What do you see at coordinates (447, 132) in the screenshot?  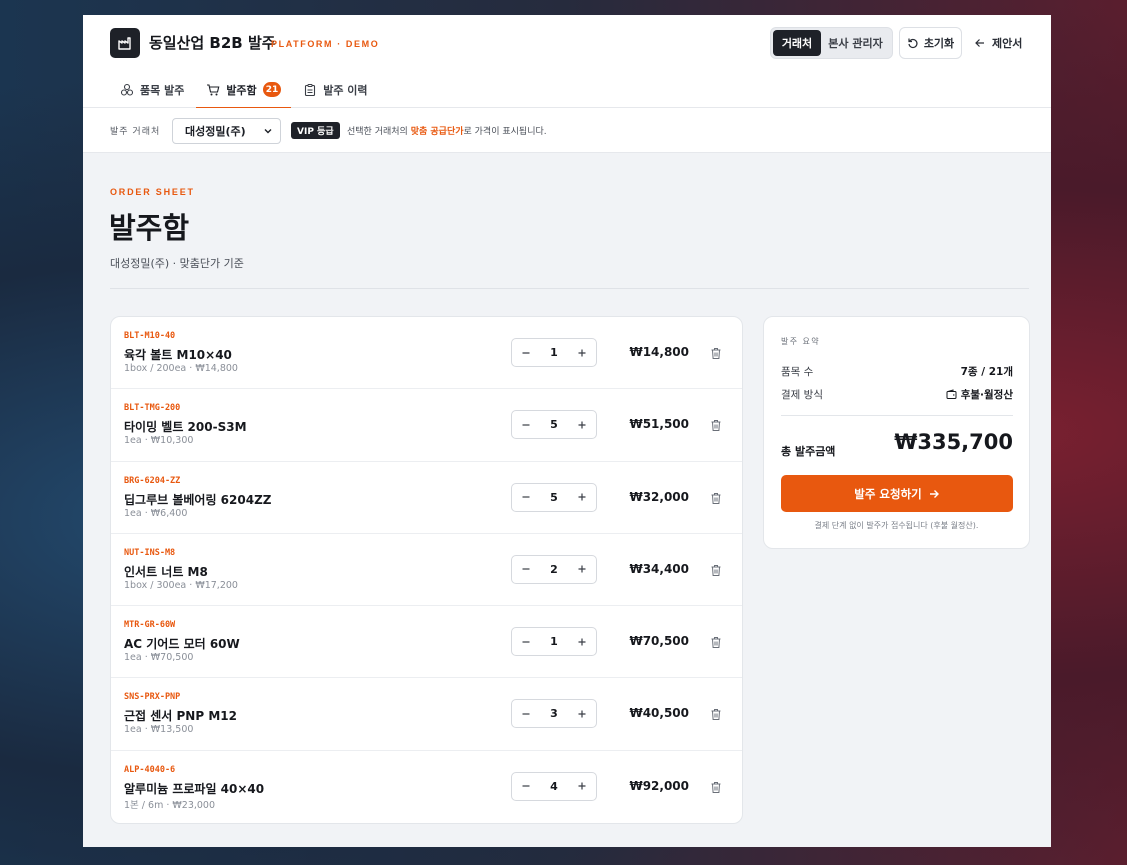 I see `vendor-note: 선택한 거래처의 맞춤 공급단가로 가격이 표시됩니다.` at bounding box center [447, 132].